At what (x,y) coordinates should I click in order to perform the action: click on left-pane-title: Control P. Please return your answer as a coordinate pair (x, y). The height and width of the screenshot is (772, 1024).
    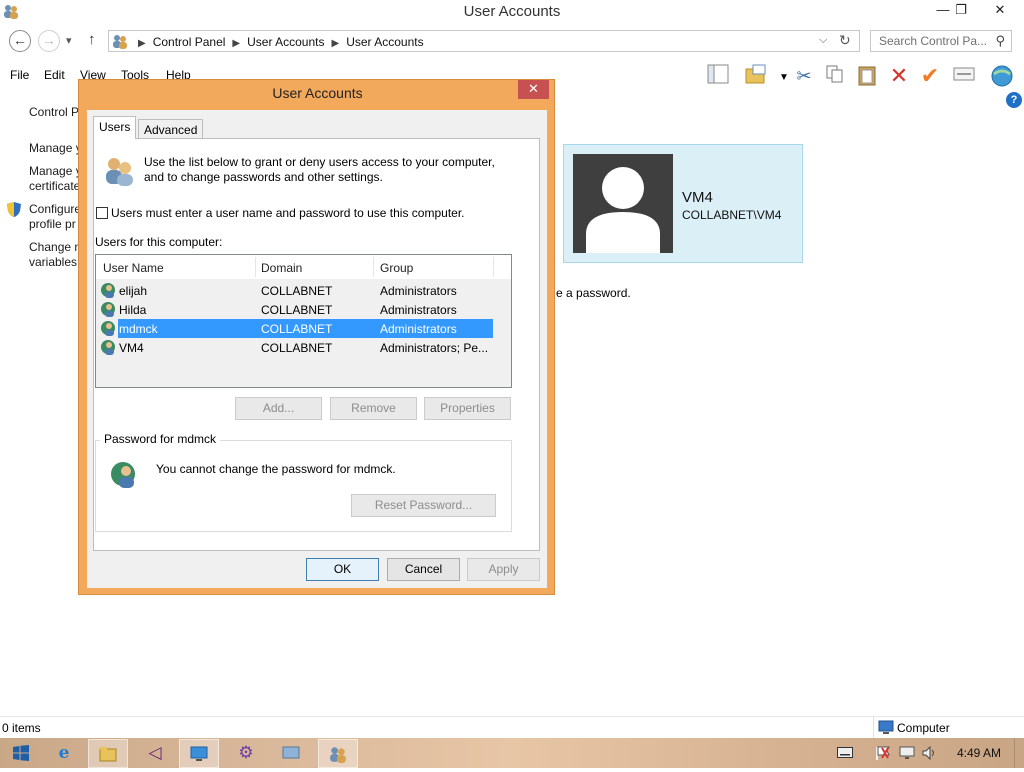
    Looking at the image, I should click on (54, 112).